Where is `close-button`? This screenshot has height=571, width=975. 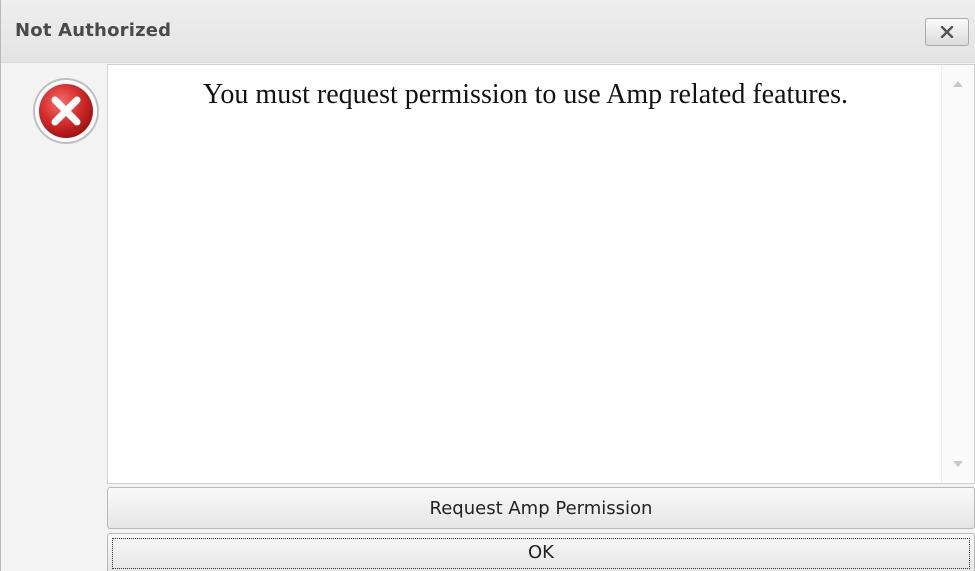
close-button is located at coordinates (947, 32).